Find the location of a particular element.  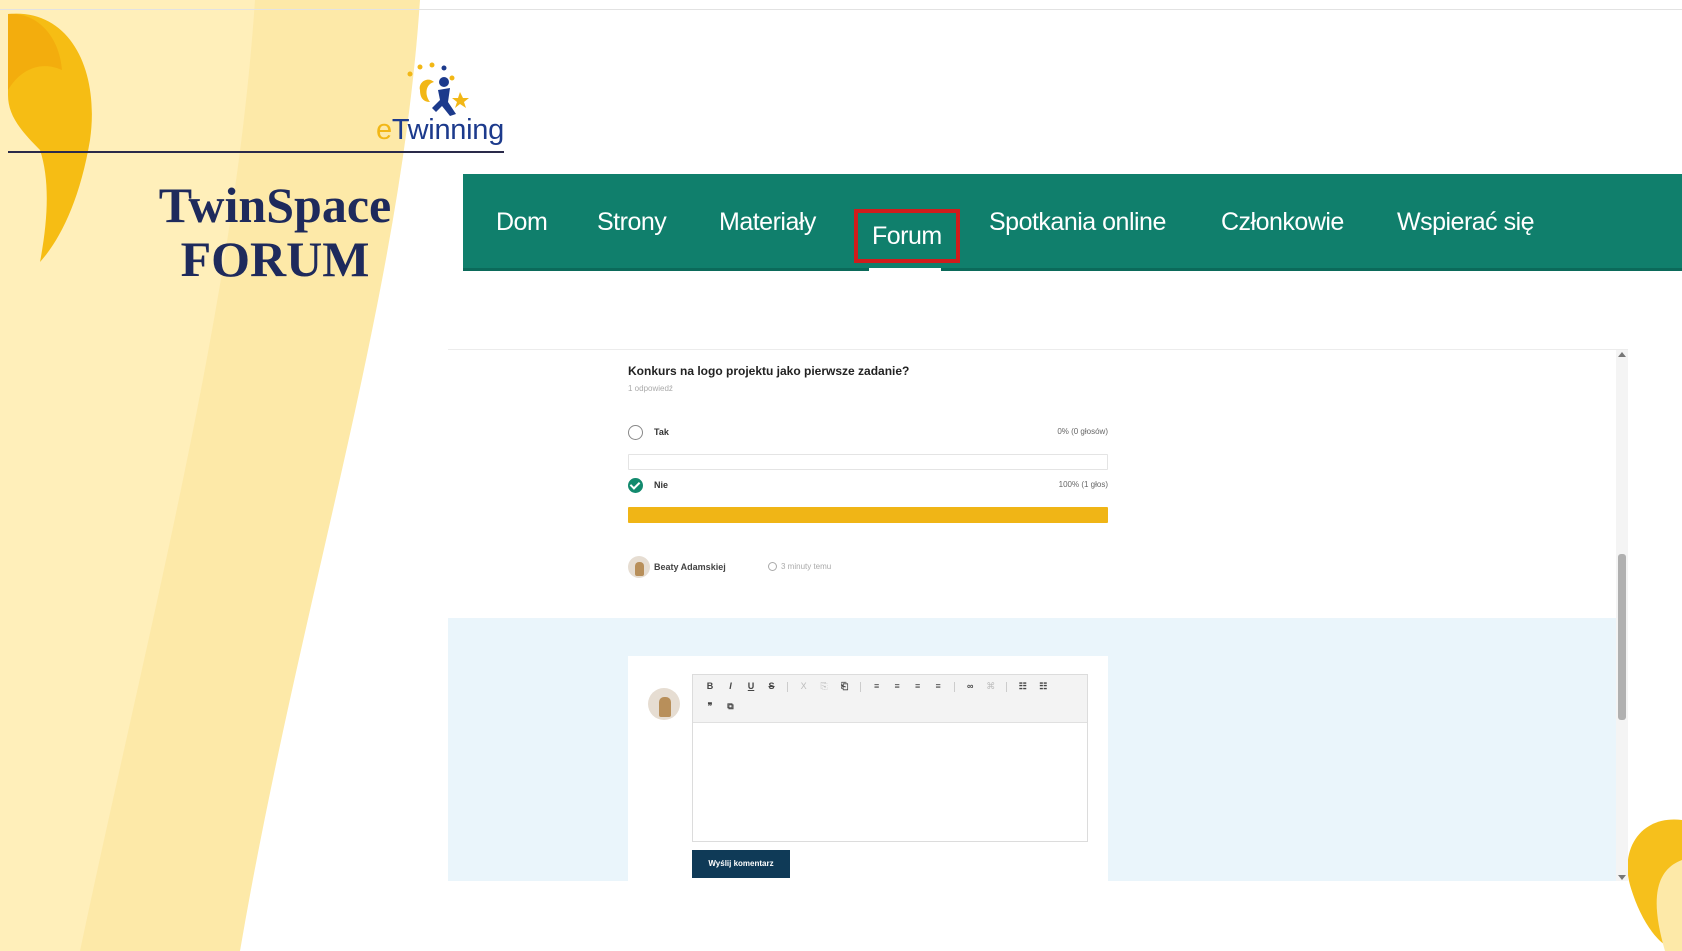

slide-title-line2: FORUM is located at coordinates (275, 259).